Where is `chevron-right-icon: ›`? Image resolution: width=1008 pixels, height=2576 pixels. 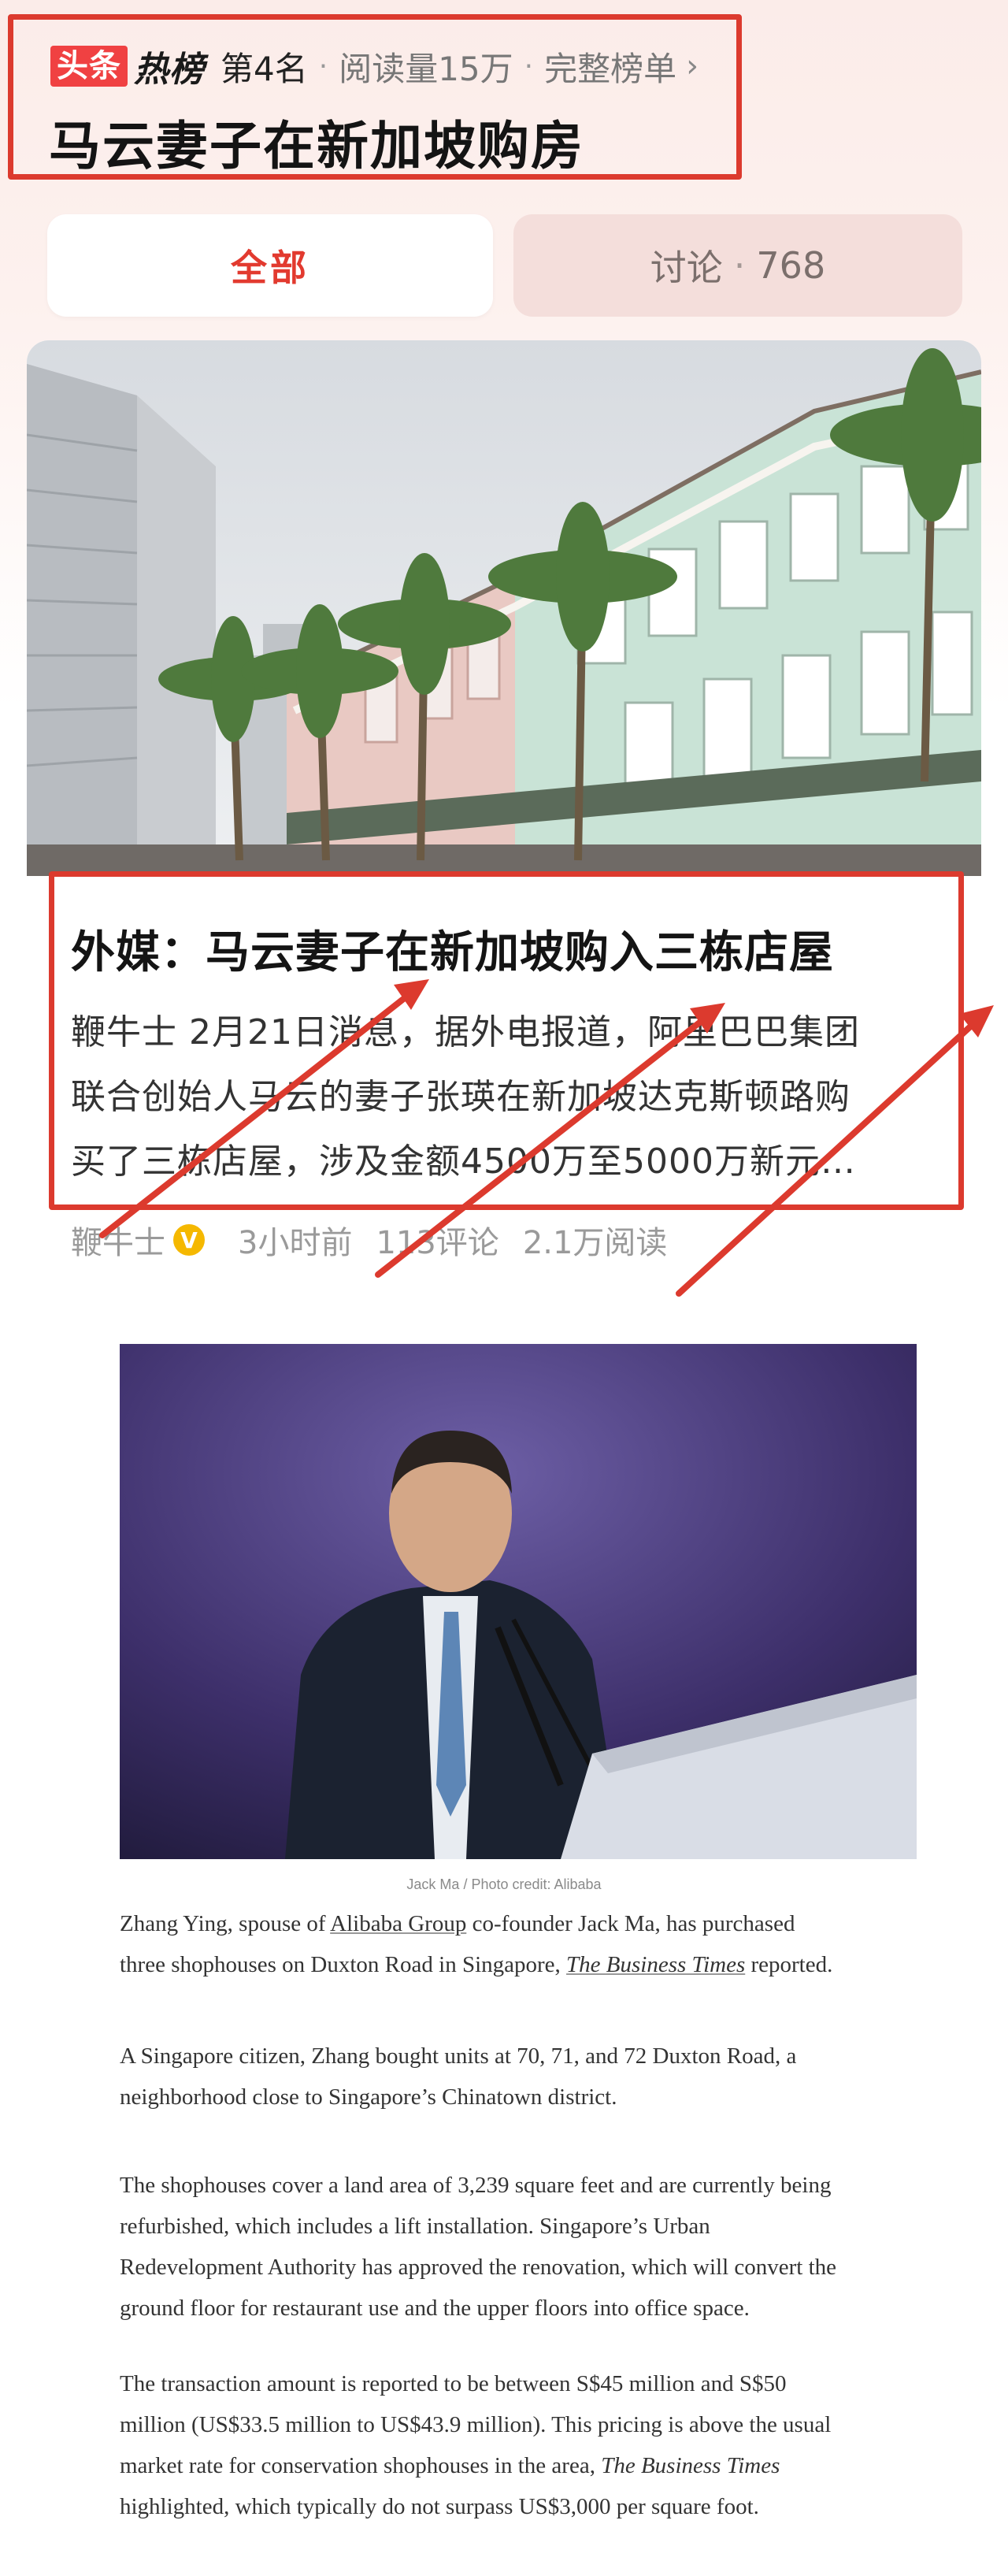
chevron-right-icon: › is located at coordinates (692, 66).